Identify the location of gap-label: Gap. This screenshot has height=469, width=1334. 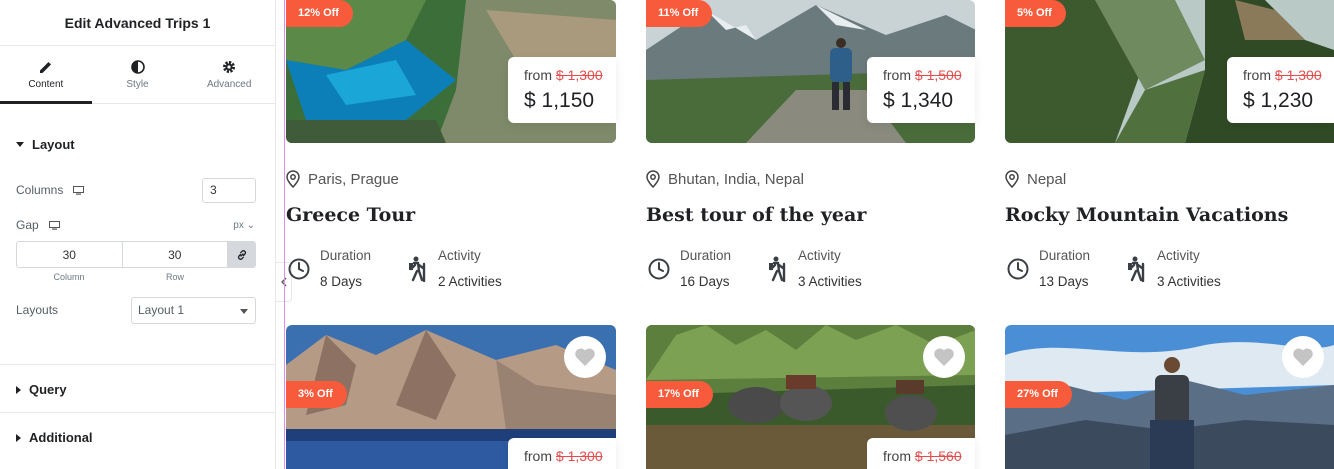
(27, 225).